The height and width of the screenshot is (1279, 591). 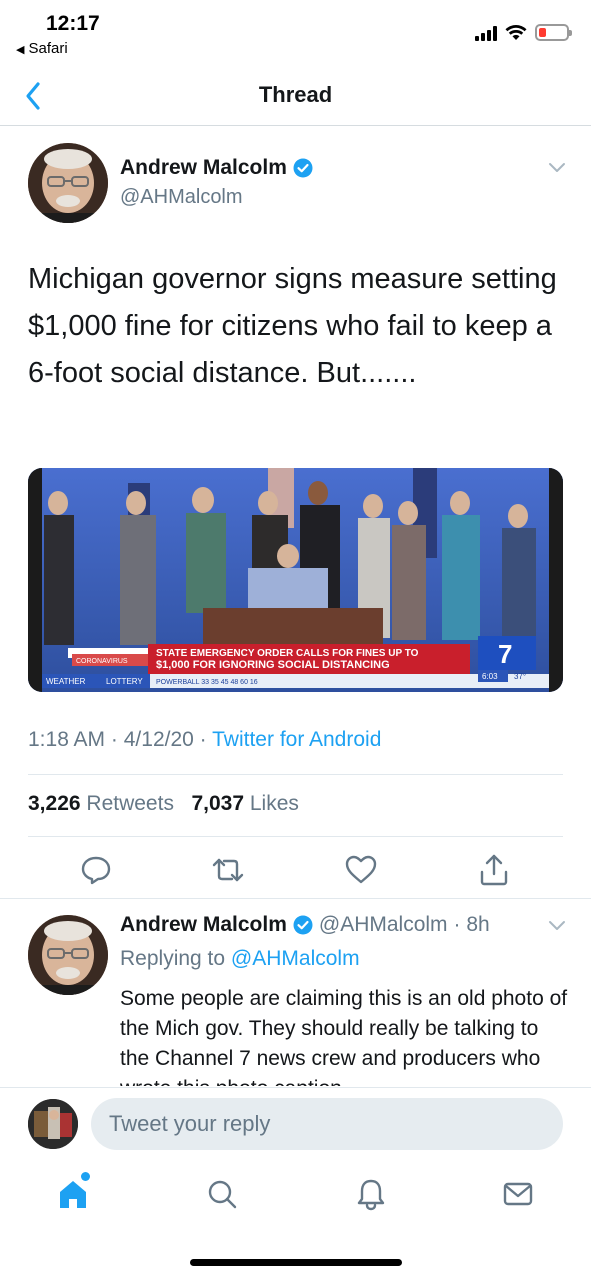 I want to click on home-indicator, so click(x=296, y=1262).